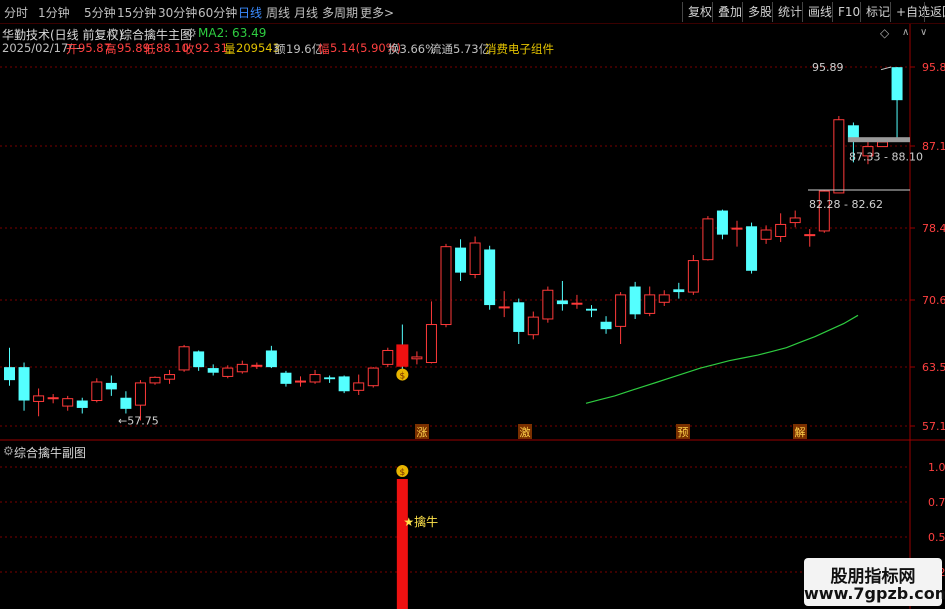 This screenshot has height=609, width=945. Describe the element at coordinates (936, 537) in the screenshot. I see `sub-axis-label-2: 0.50` at that location.